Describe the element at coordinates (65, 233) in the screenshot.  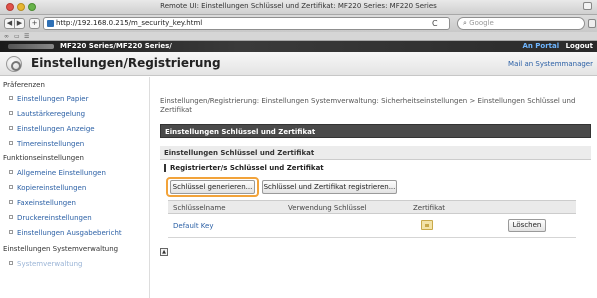
I see `sidebar-item-report: Einstellungen Ausgabebericht` at that location.